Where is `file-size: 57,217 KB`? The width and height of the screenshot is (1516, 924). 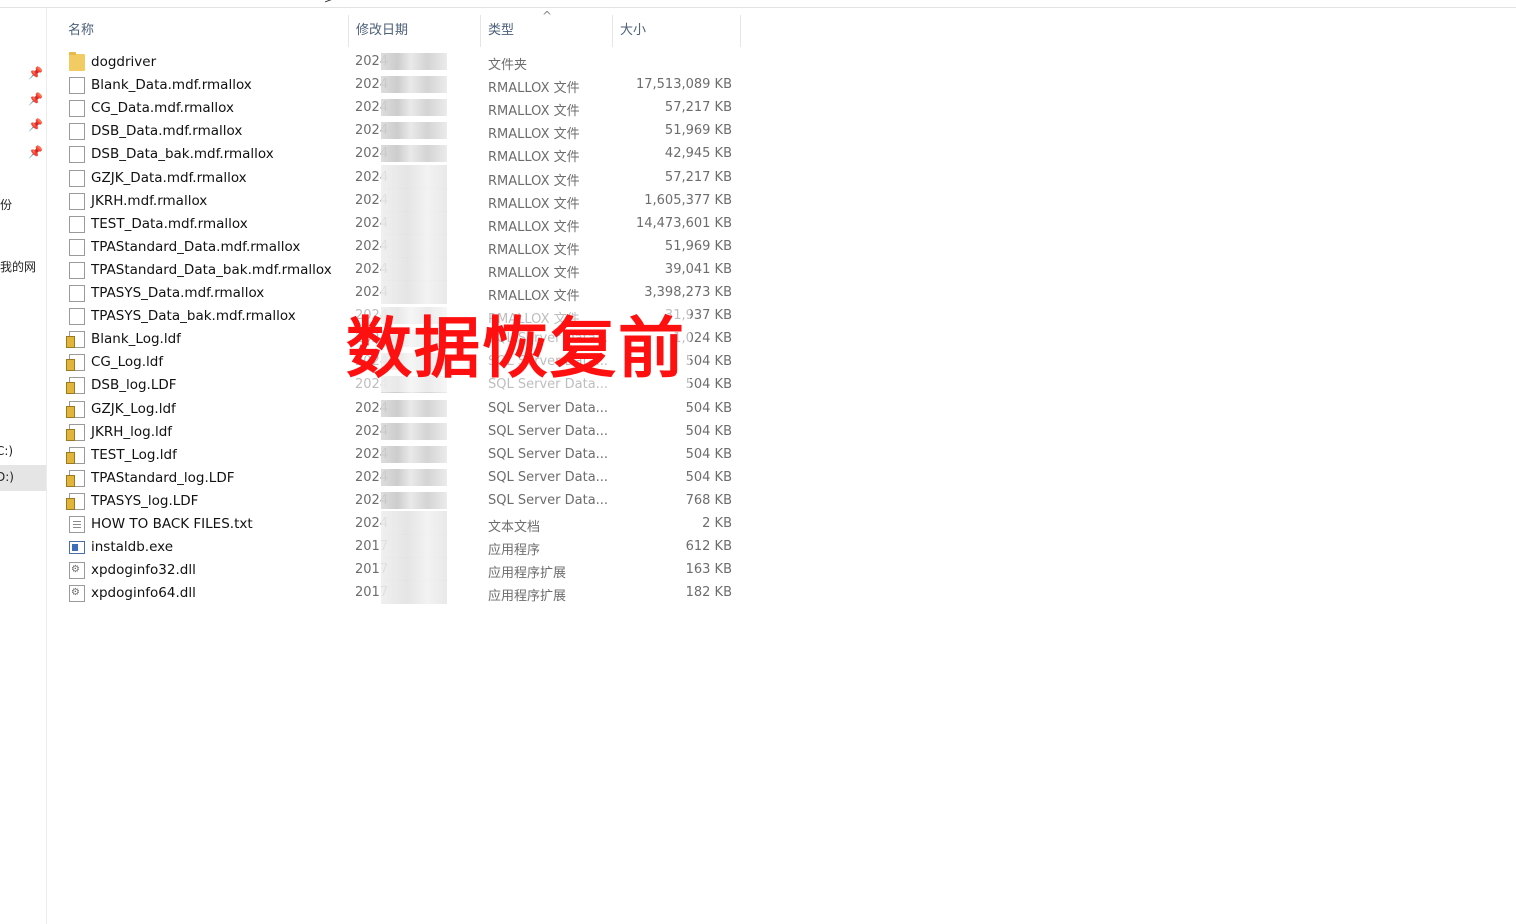 file-size: 57,217 KB is located at coordinates (698, 177).